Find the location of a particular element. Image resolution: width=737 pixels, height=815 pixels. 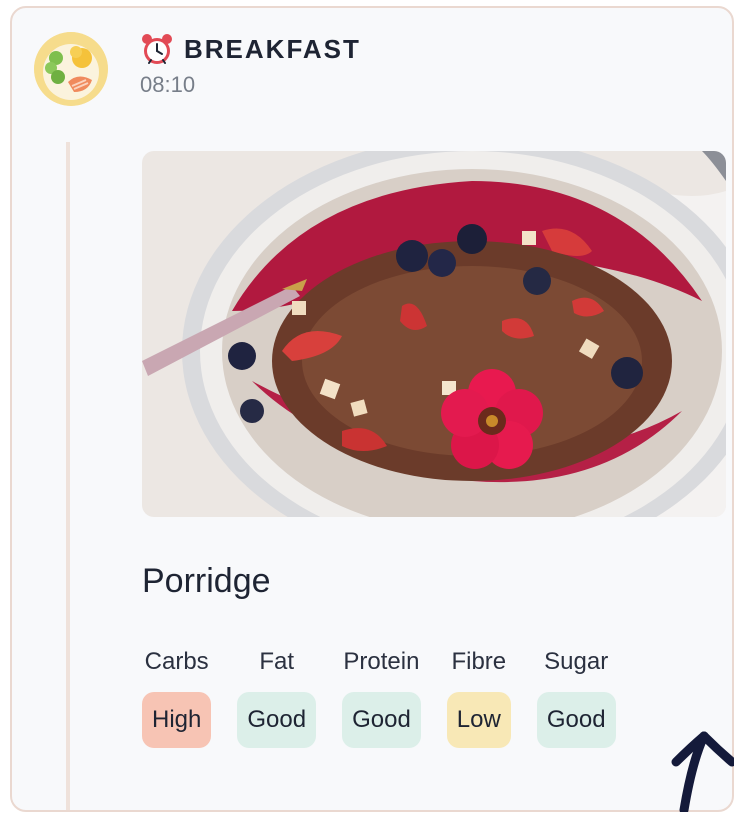

nutrient-fibre: Fibre Low is located at coordinates (478, 698).